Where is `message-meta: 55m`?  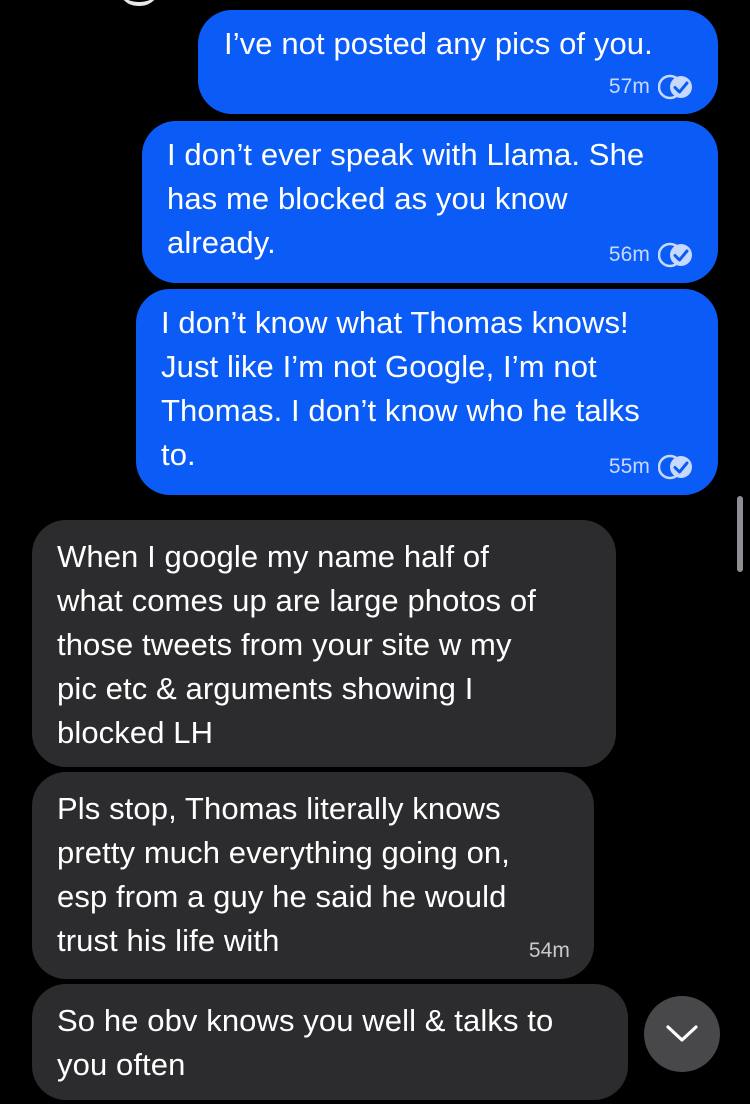 message-meta: 55m is located at coordinates (651, 467).